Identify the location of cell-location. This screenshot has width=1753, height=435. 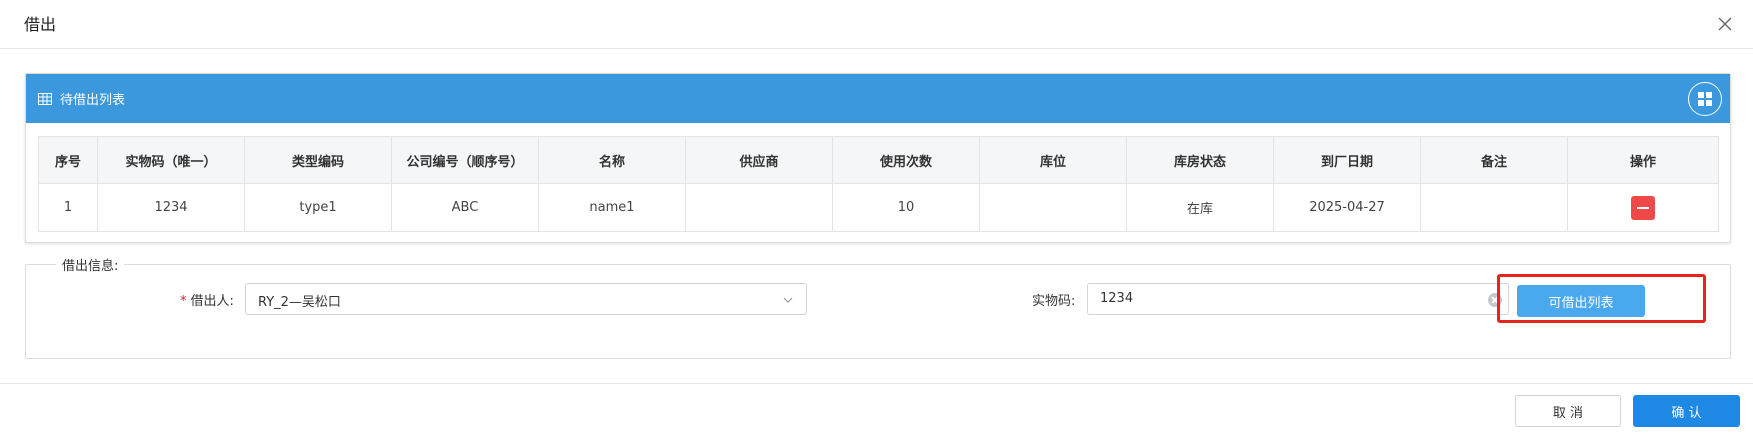
(1053, 207).